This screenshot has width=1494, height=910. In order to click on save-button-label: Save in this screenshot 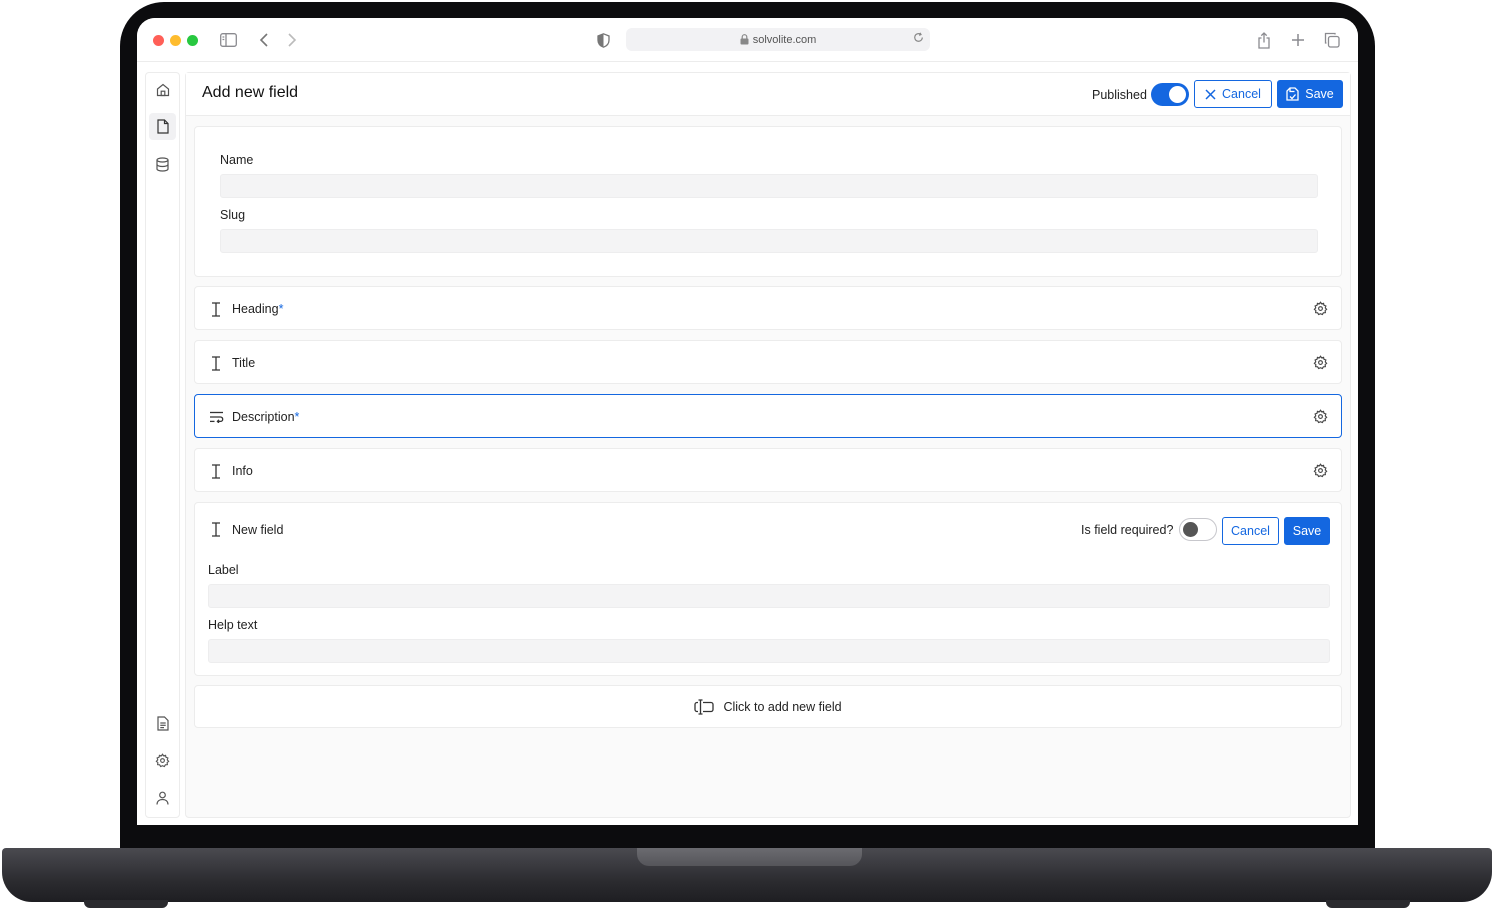, I will do `click(1319, 94)`.